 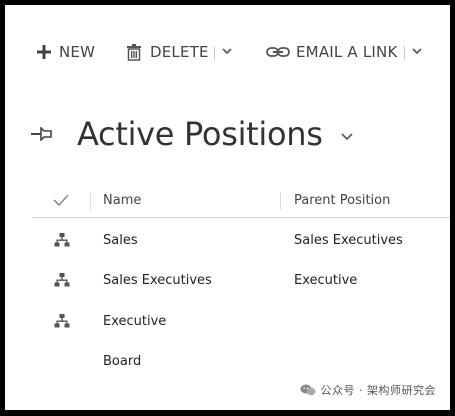 I want to click on row-name: Sales Executives, so click(x=157, y=280).